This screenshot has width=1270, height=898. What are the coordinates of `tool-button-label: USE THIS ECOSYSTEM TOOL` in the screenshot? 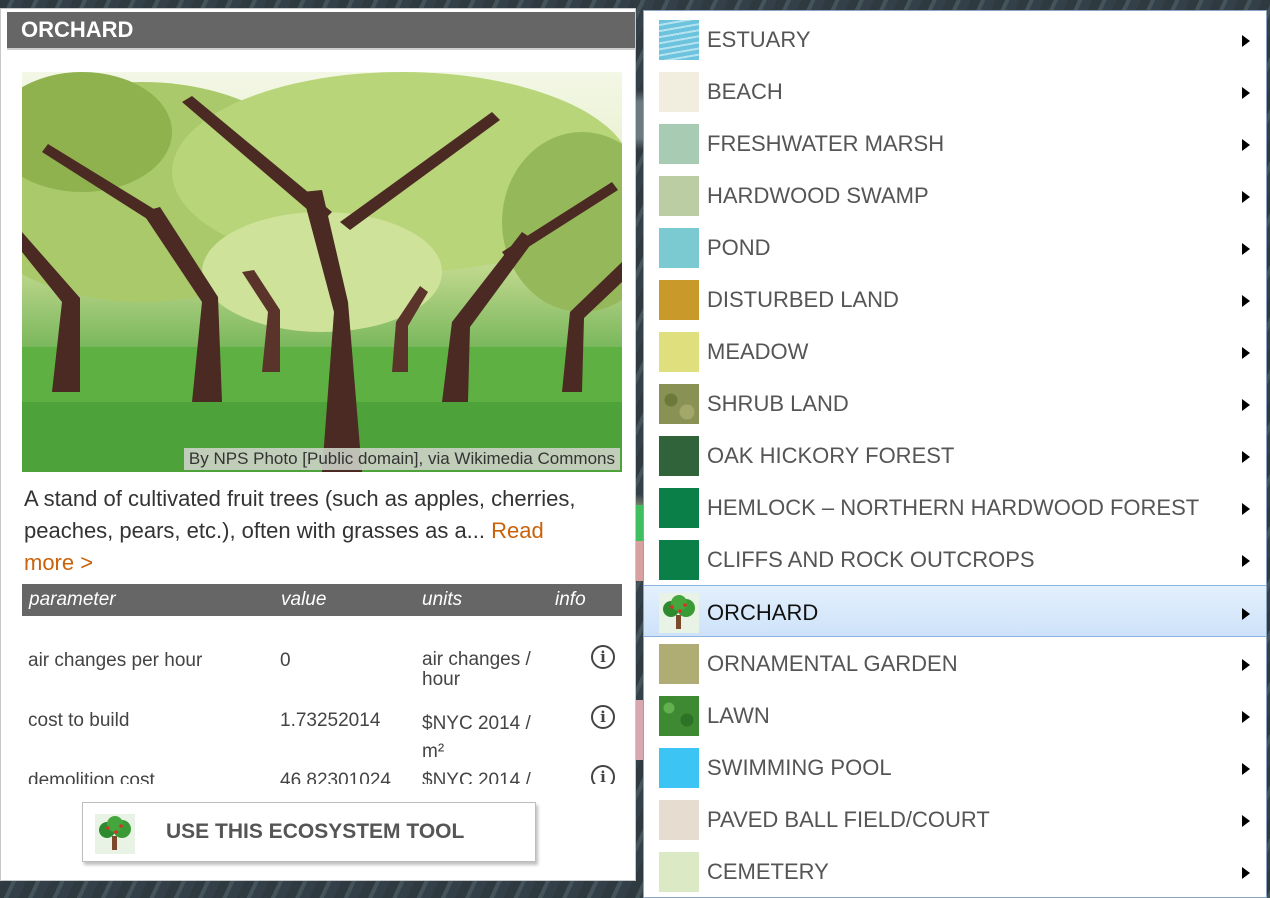 It's located at (315, 831).